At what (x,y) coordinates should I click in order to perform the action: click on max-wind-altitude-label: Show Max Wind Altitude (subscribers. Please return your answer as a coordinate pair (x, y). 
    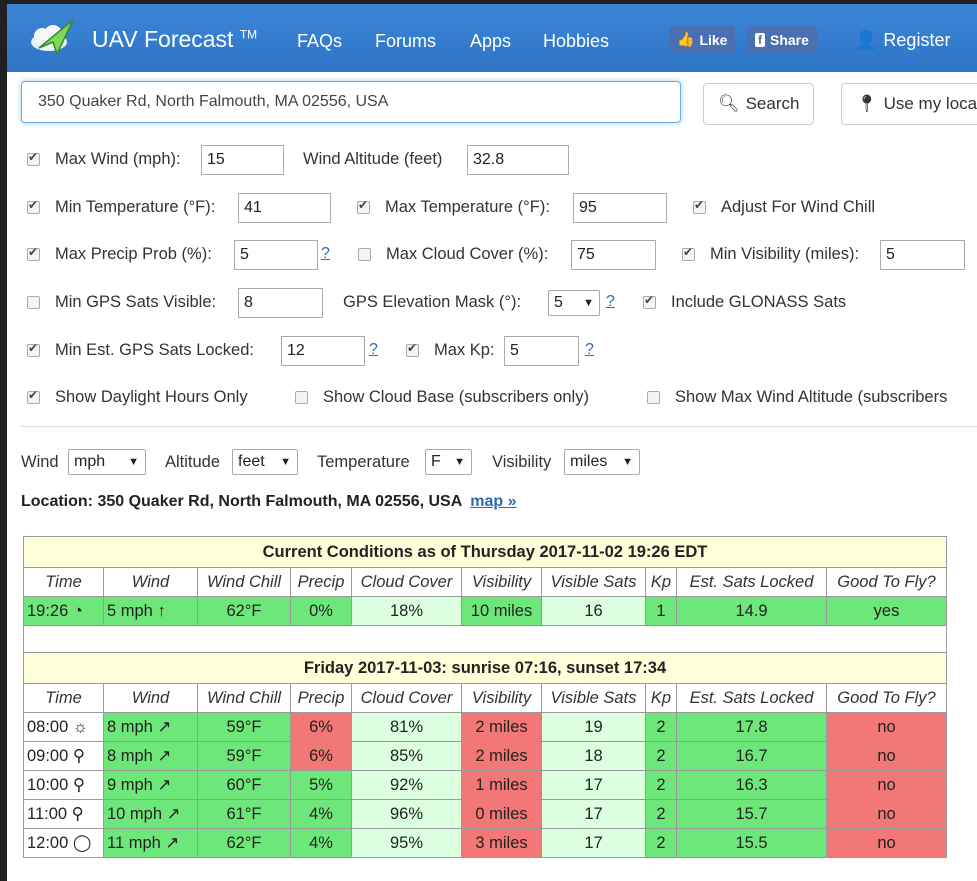
    Looking at the image, I should click on (811, 397).